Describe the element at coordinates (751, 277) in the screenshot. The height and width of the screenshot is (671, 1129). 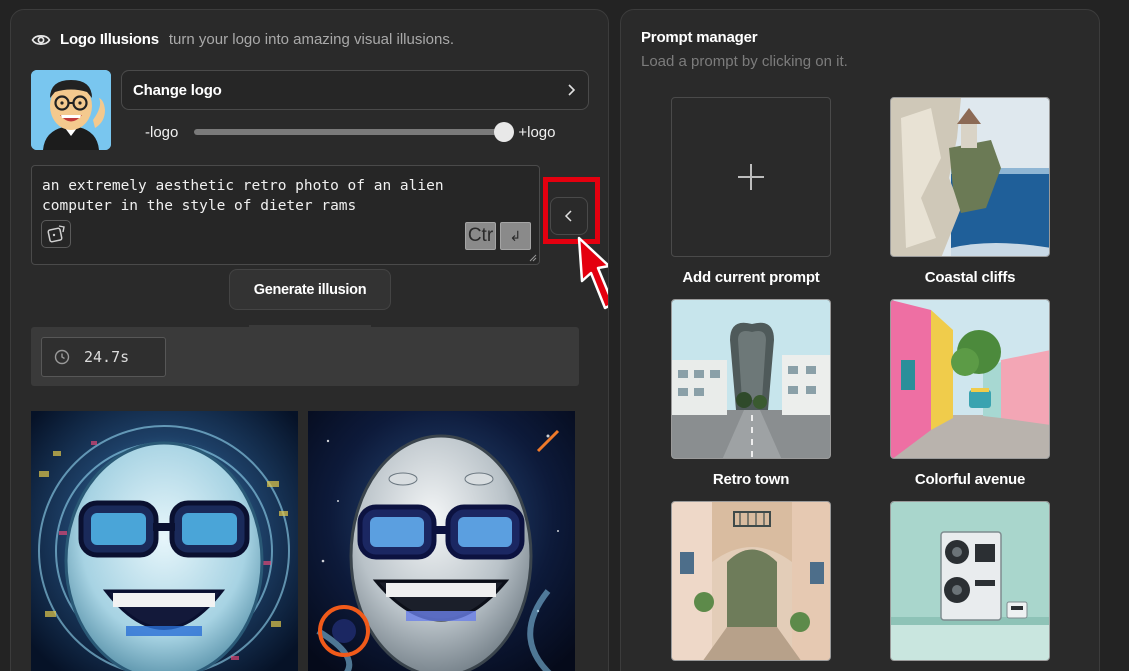
I see `add-current-prompt-label: Add current prompt` at that location.